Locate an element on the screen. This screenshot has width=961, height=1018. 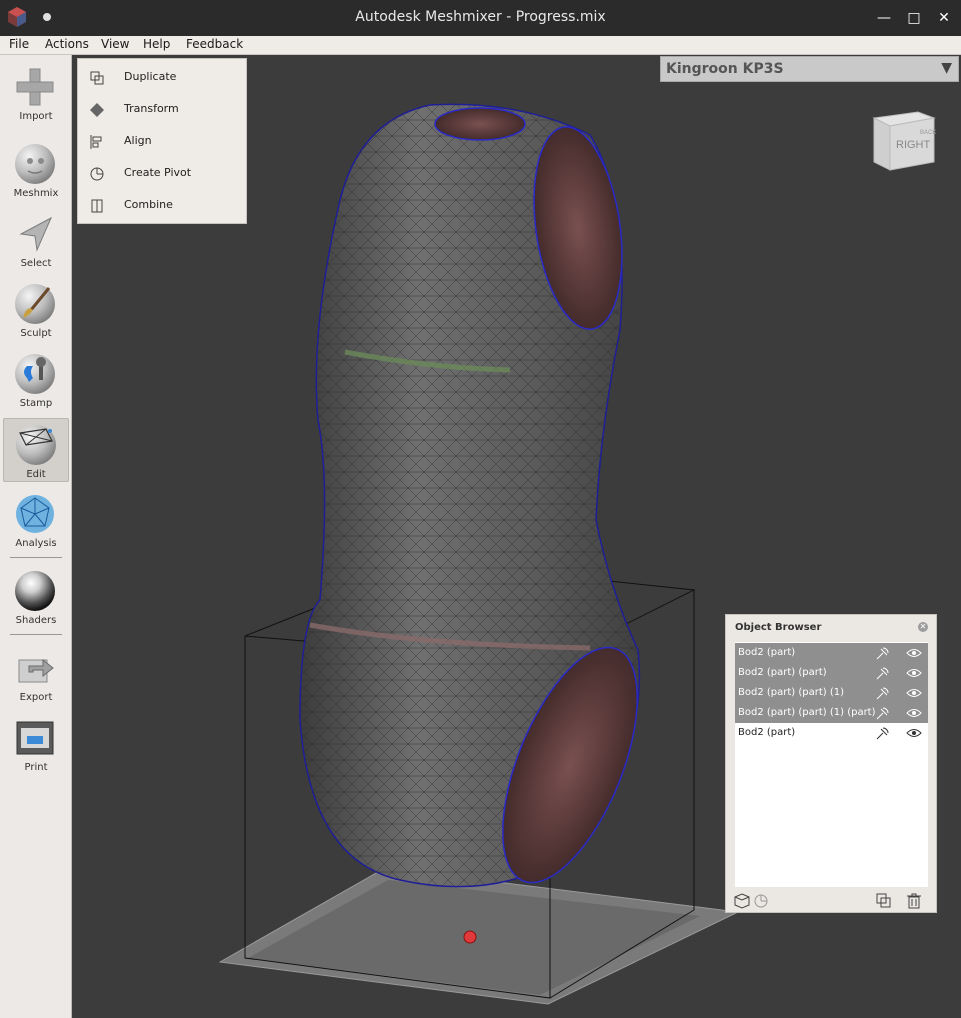
menu-item-label: Duplicate is located at coordinates (150, 76).